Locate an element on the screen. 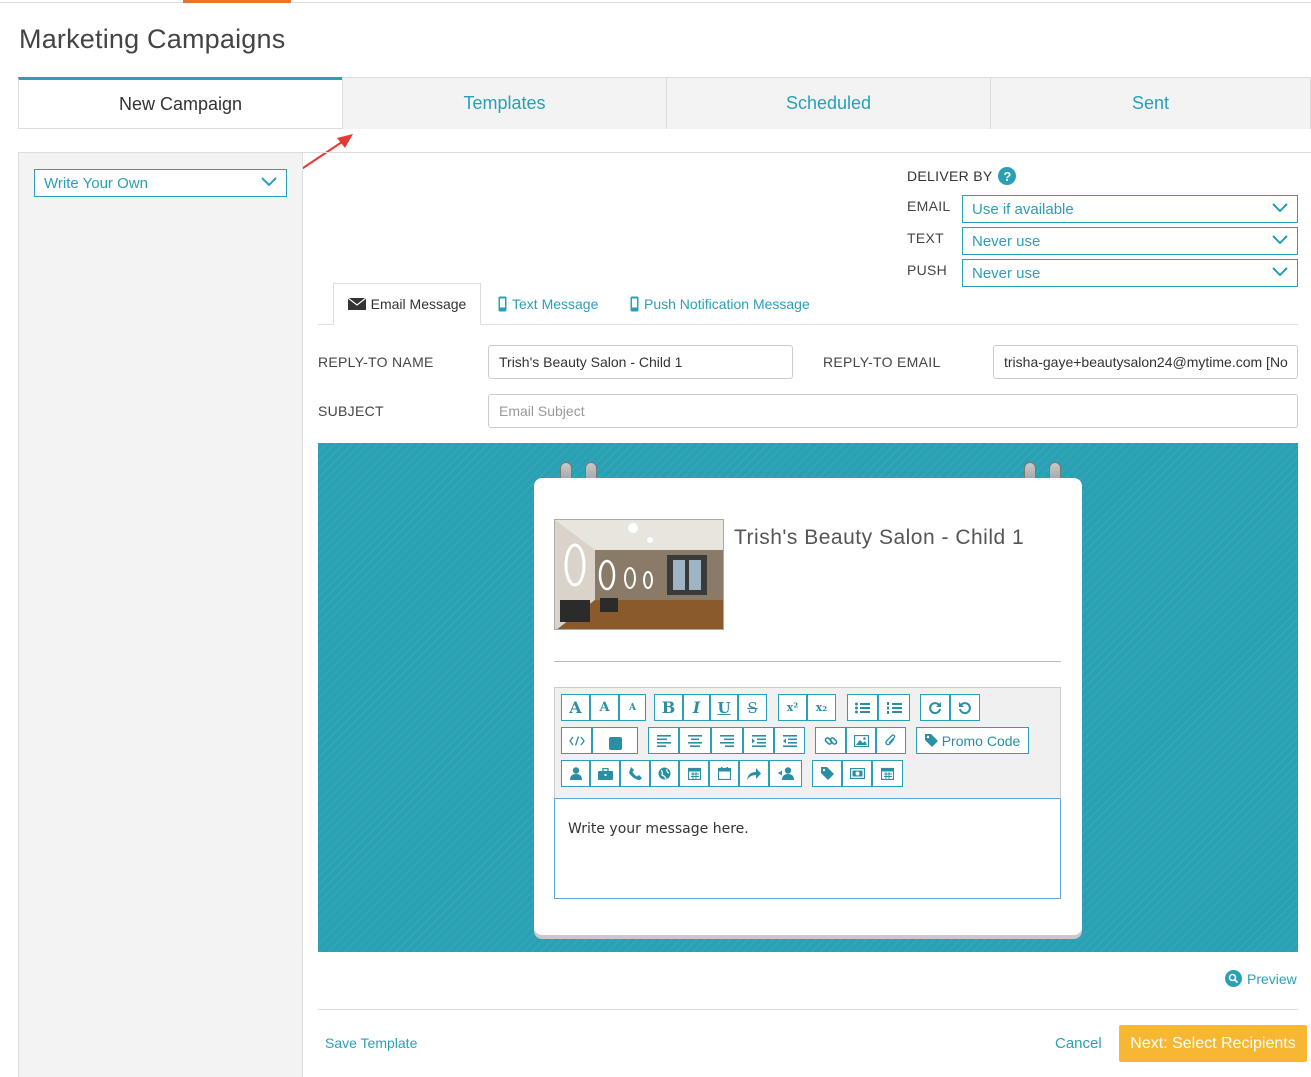 The image size is (1311, 1077). calendar-icon is located at coordinates (887, 773).